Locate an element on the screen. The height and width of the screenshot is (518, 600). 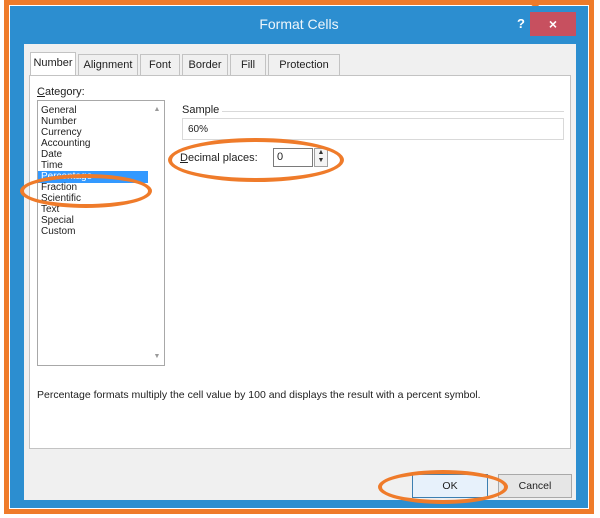
tab-alignment: Alignment is located at coordinates (108, 65).